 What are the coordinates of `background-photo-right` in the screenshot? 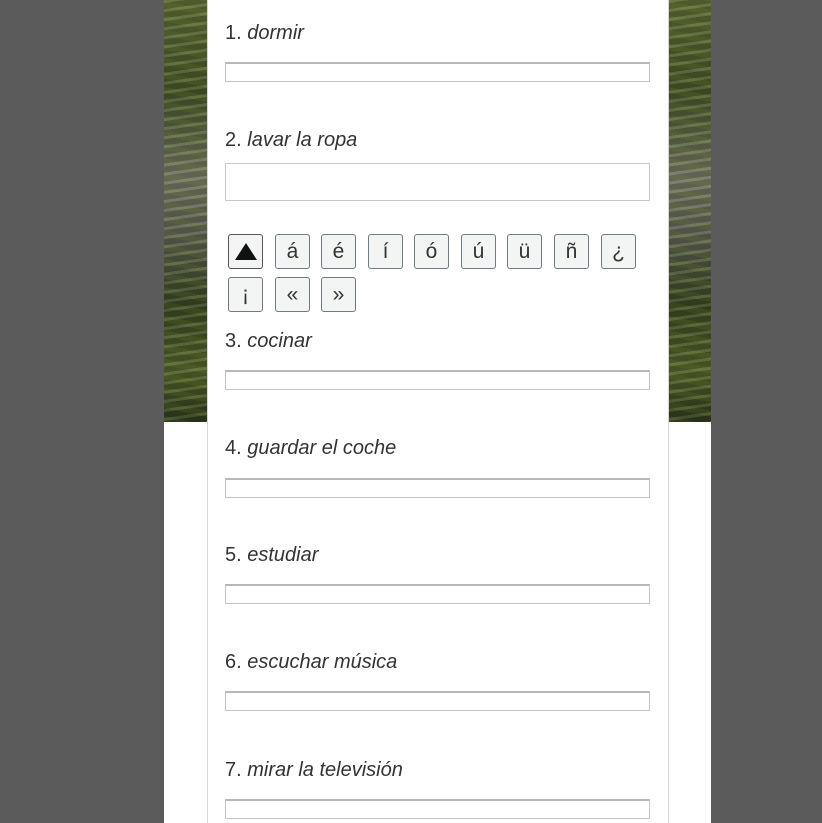 It's located at (689, 211).